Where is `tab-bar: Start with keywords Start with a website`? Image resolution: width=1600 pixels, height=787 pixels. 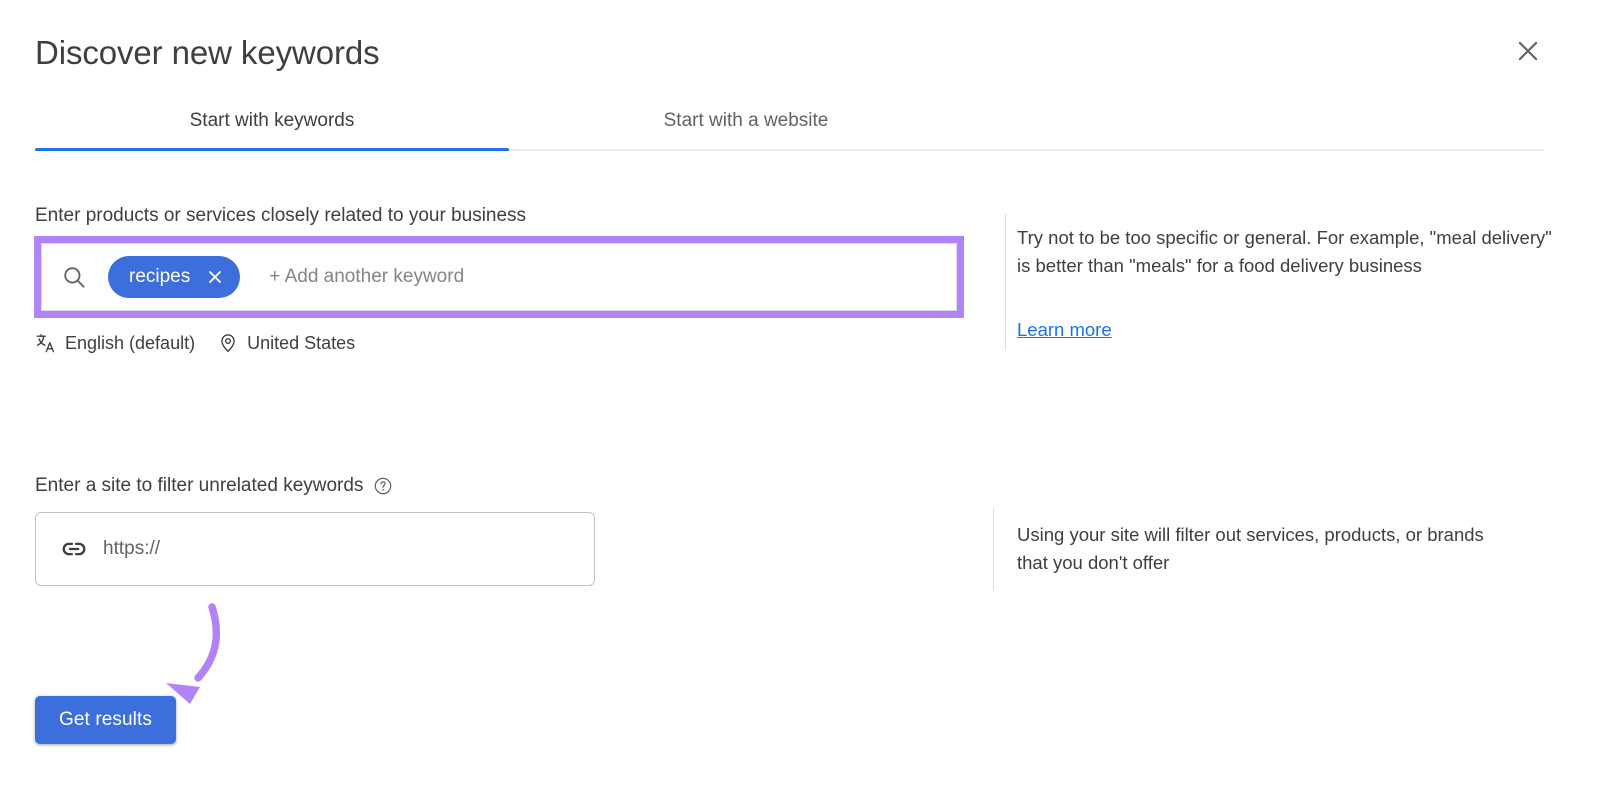 tab-bar: Start with keywords Start with a website is located at coordinates (800, 121).